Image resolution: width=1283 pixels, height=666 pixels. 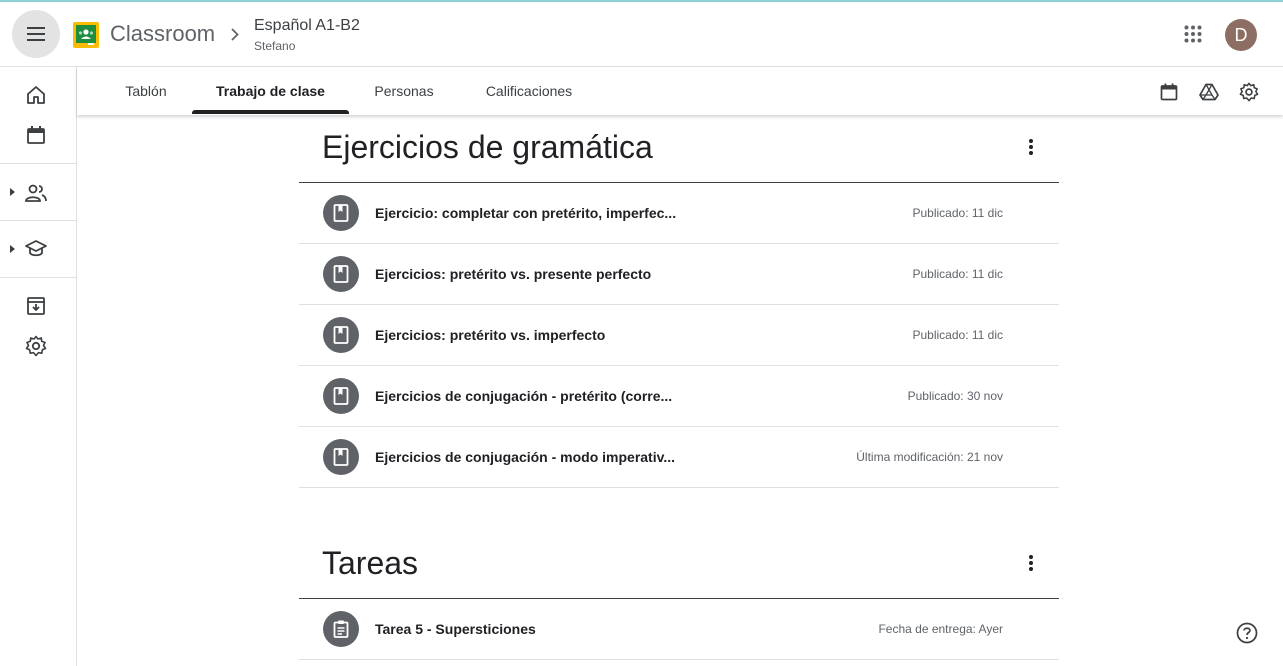 What do you see at coordinates (404, 91) in the screenshot?
I see `tab-people: Personas` at bounding box center [404, 91].